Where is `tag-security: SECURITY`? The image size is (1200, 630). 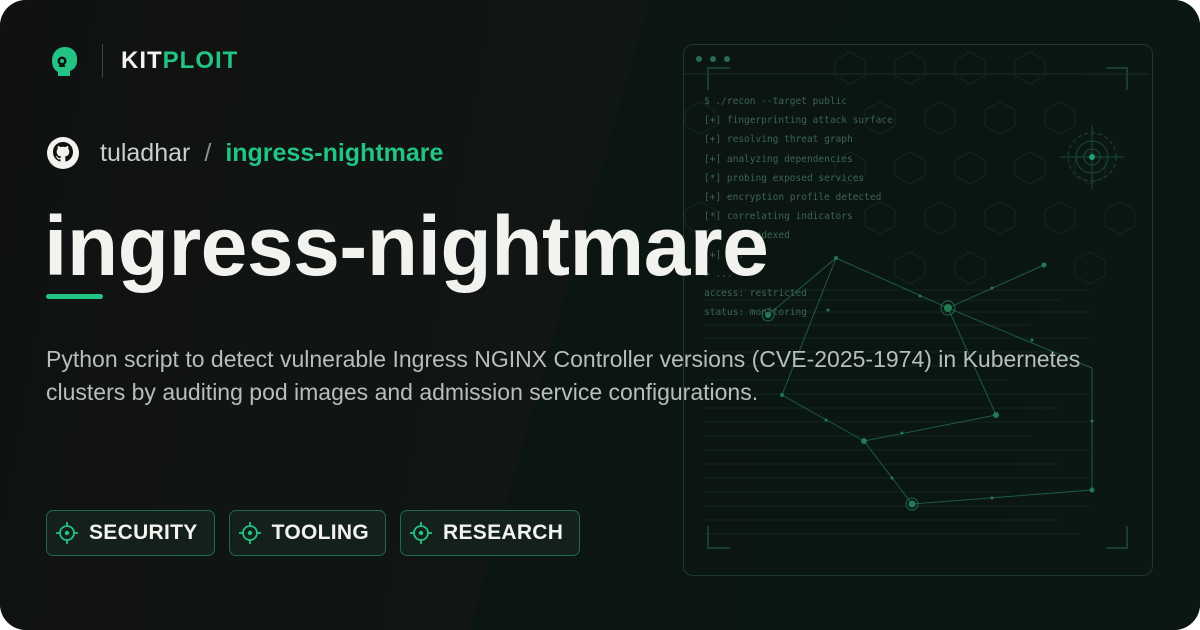 tag-security: SECURITY is located at coordinates (130, 533).